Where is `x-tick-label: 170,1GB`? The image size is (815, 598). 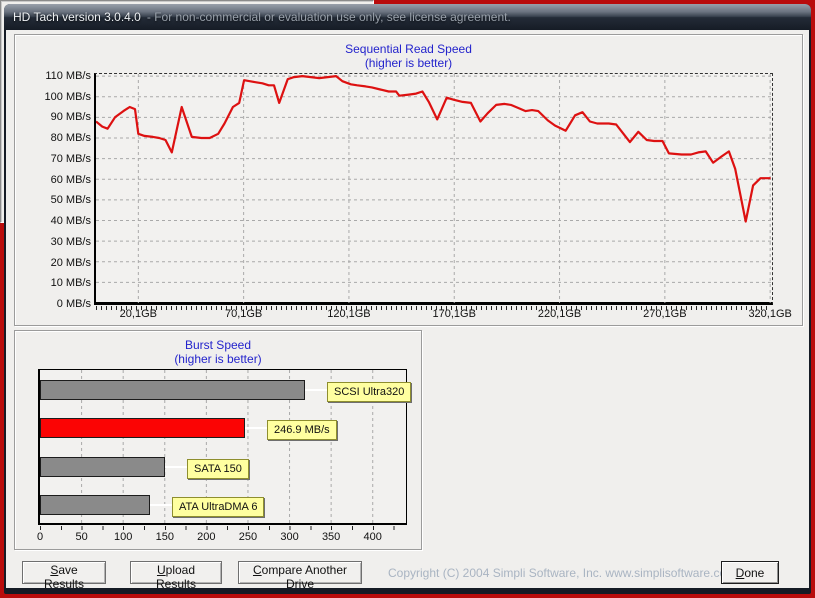 x-tick-label: 170,1GB is located at coordinates (454, 314).